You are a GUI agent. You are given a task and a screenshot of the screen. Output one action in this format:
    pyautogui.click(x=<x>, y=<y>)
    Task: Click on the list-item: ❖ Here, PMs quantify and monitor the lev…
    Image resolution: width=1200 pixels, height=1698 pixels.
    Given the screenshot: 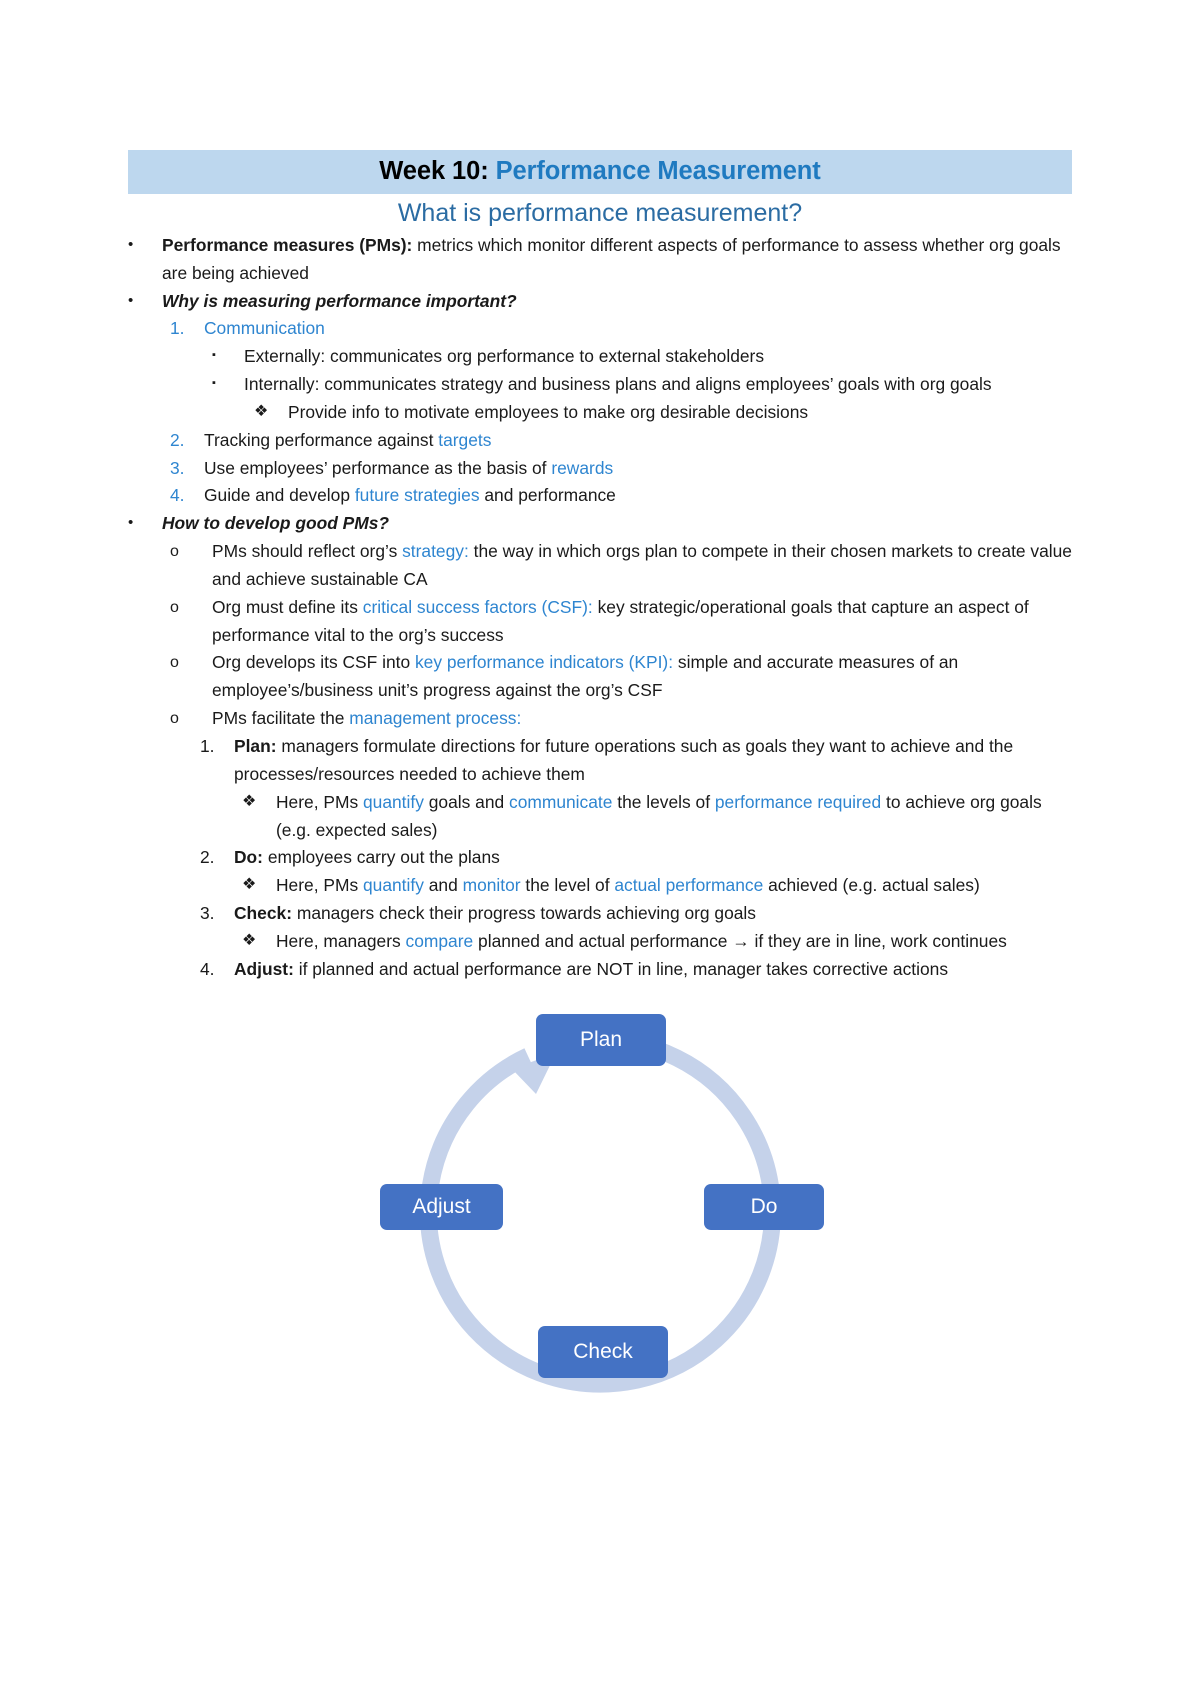 What is the action you would take?
    pyautogui.click(x=600, y=886)
    